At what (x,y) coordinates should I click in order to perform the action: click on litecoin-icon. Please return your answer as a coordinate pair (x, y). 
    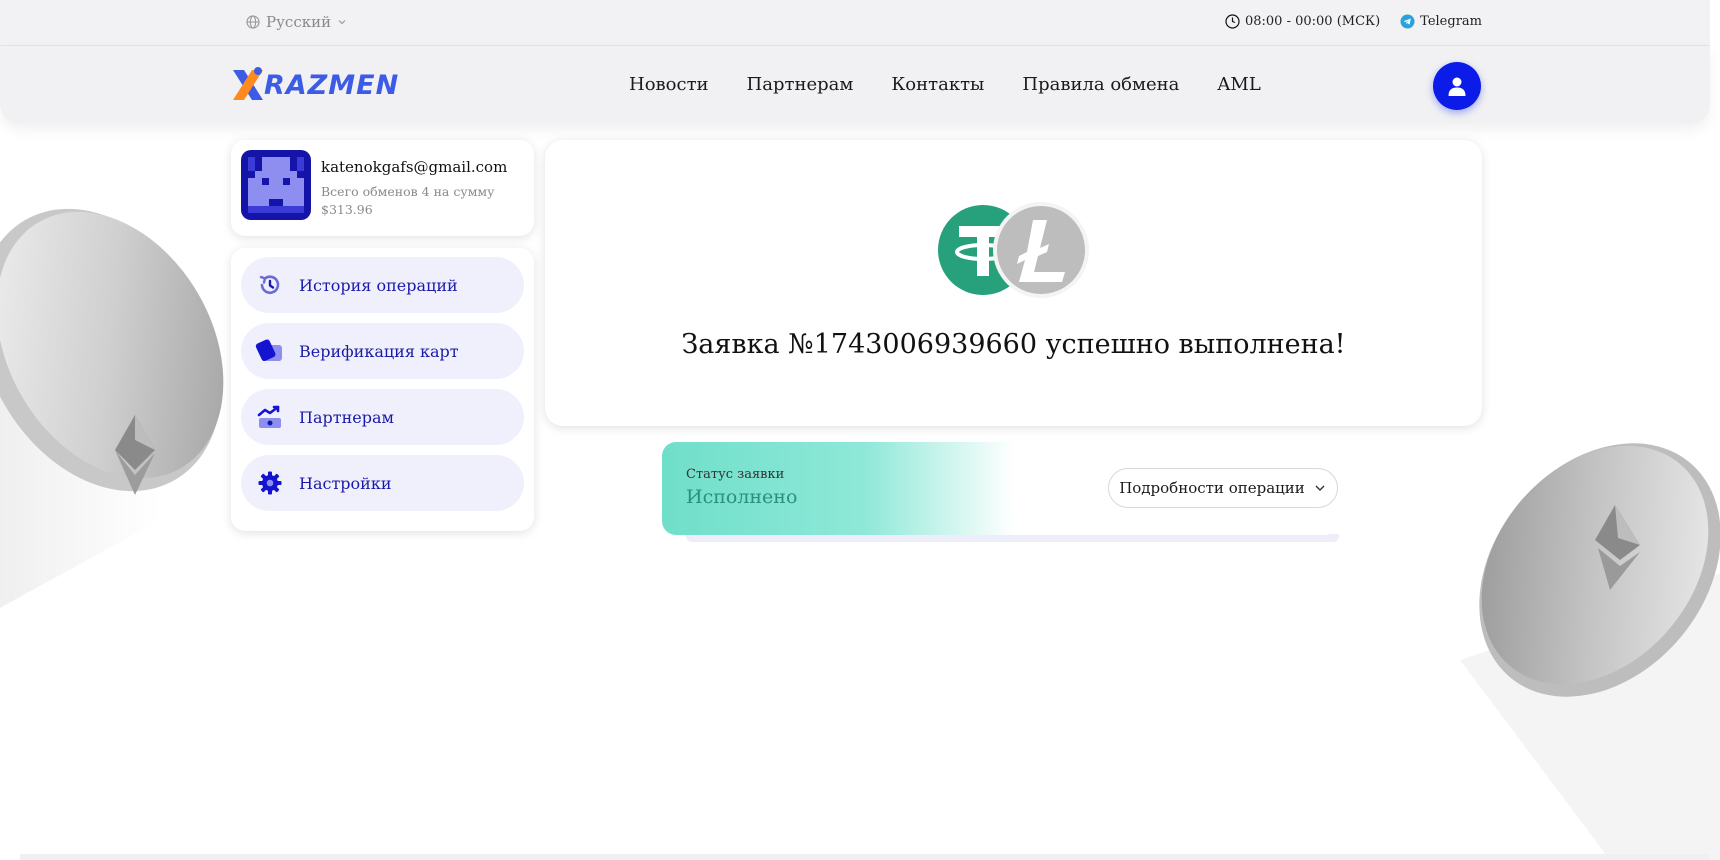
    Looking at the image, I should click on (1041, 250).